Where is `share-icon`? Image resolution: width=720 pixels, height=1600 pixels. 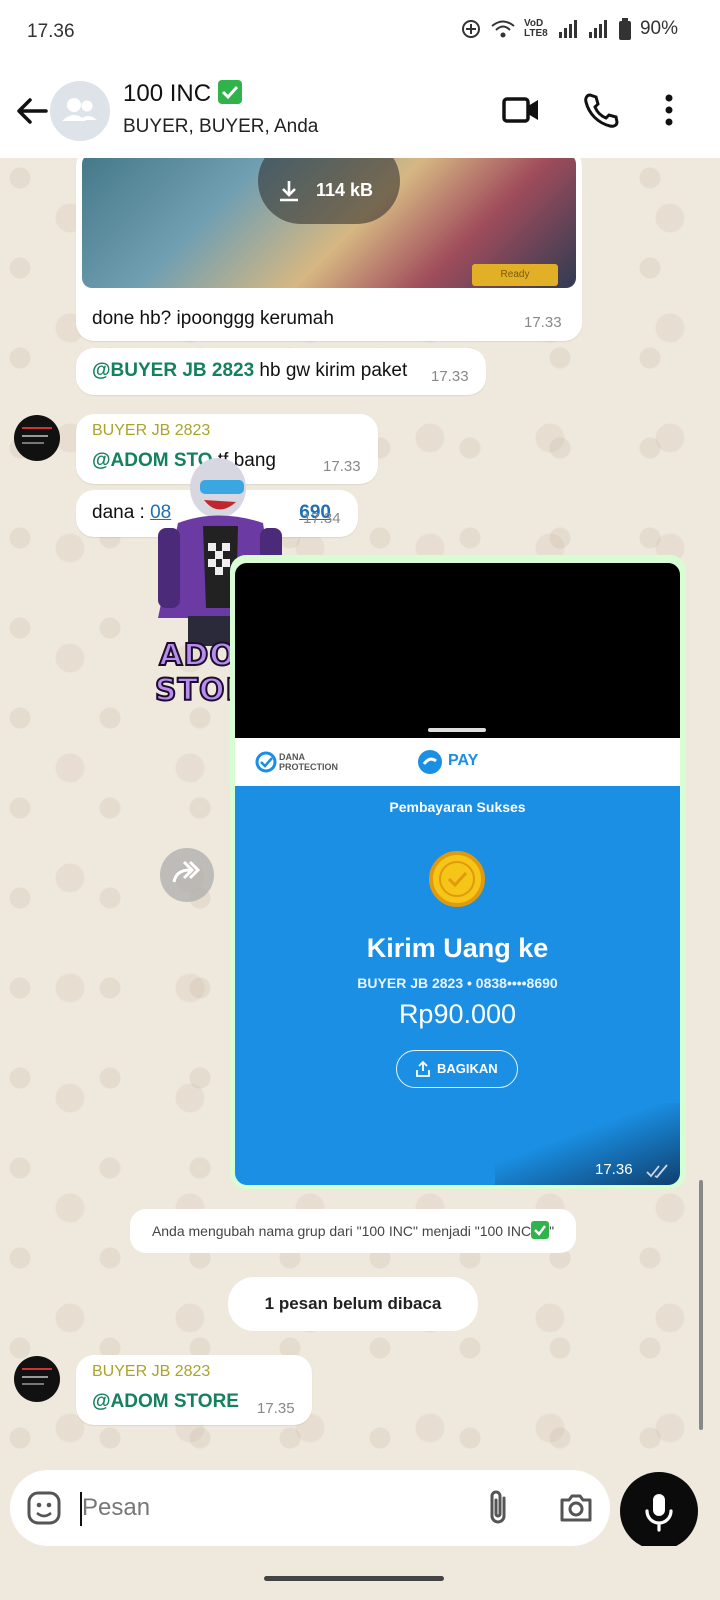
share-icon is located at coordinates (423, 1069).